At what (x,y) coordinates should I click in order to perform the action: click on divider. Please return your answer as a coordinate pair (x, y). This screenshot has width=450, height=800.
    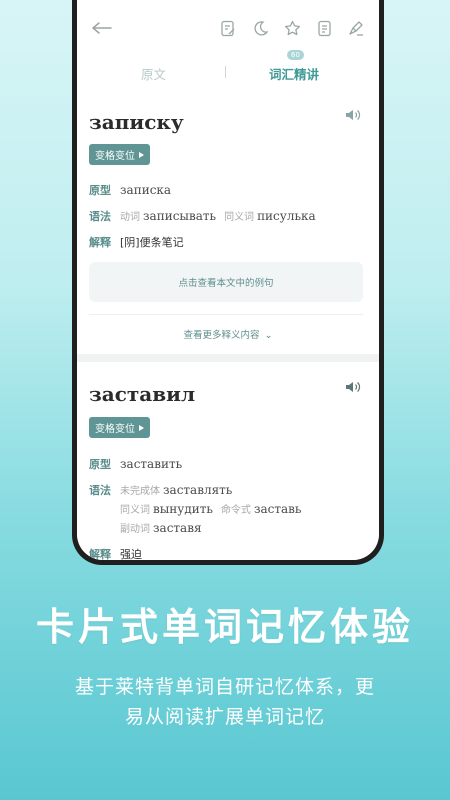
    Looking at the image, I should click on (226, 314).